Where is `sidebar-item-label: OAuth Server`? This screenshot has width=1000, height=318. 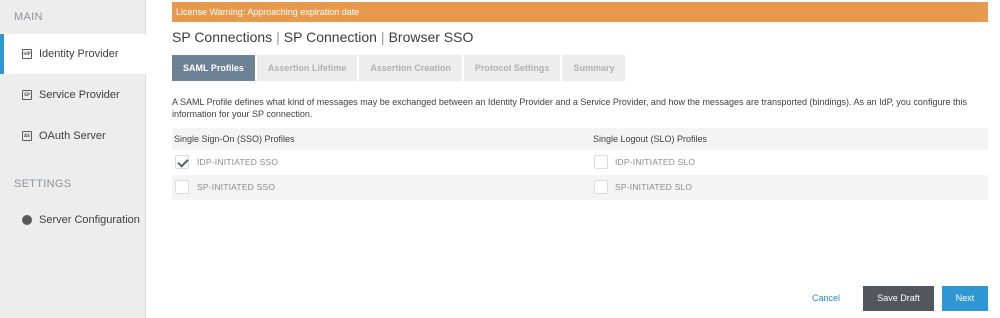
sidebar-item-label: OAuth Server is located at coordinates (72, 136).